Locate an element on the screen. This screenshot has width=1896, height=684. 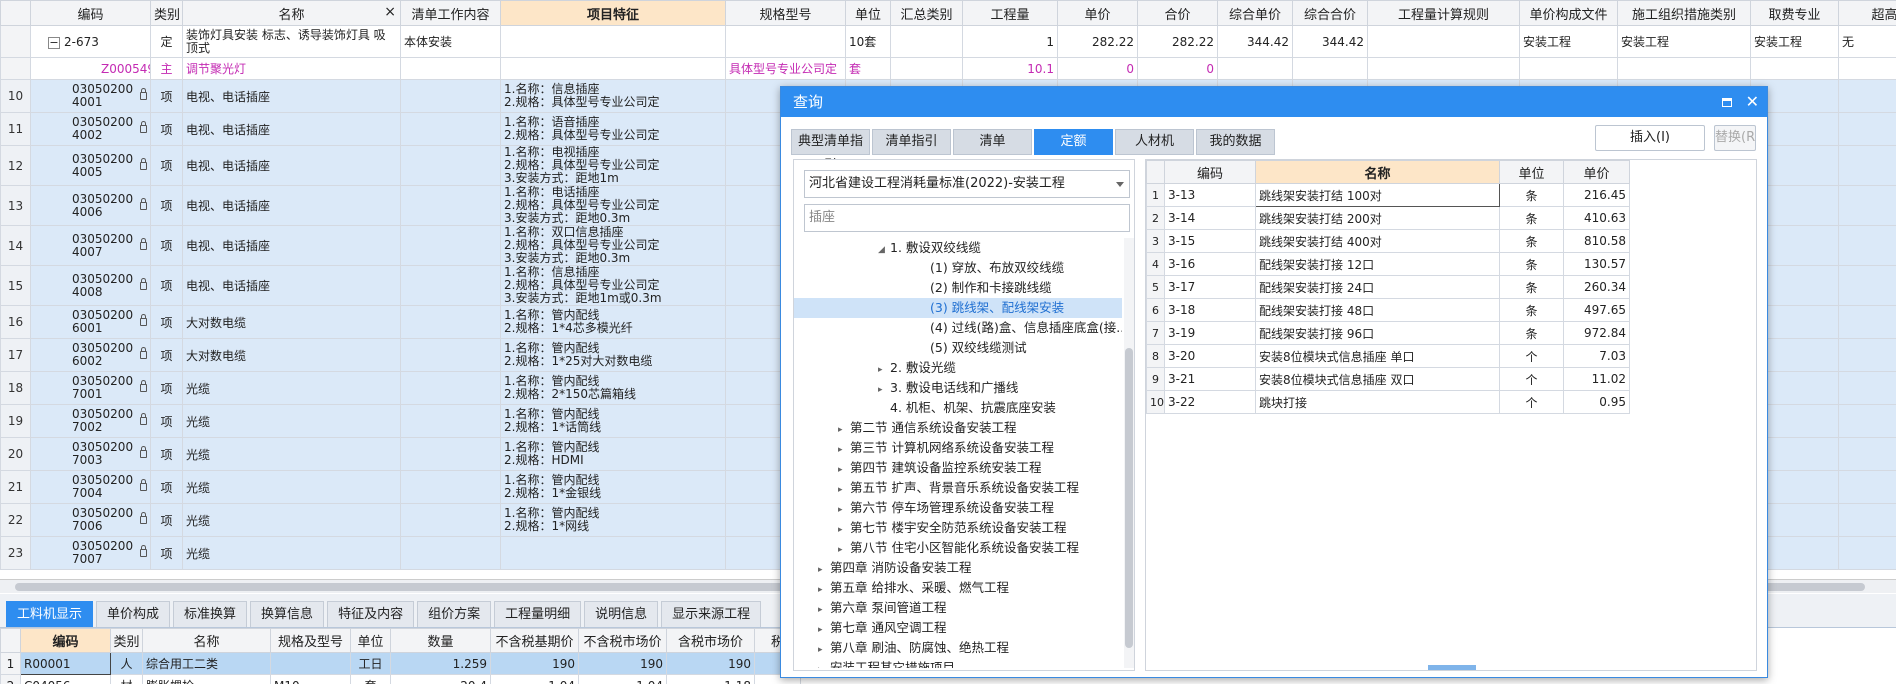
dialog-tab: 清单指引 is located at coordinates (911, 142).